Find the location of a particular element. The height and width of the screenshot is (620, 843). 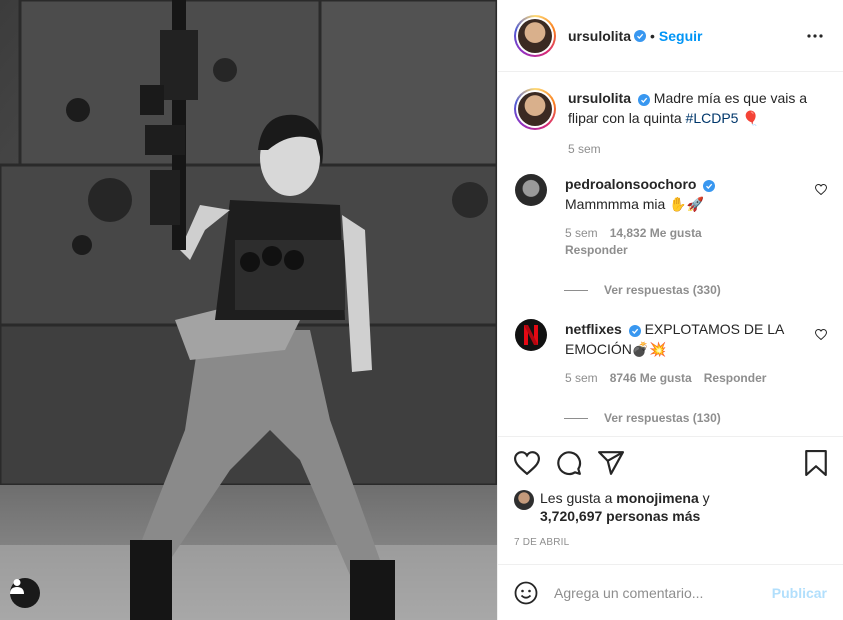

caption-username: ursulolita is located at coordinates (599, 98).